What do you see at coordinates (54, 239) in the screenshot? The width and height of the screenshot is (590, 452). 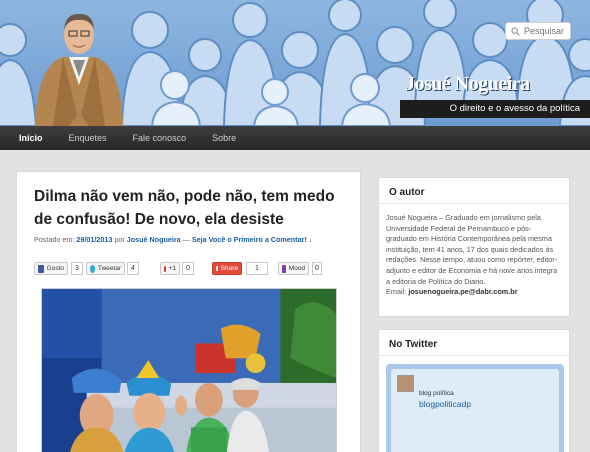 I see `meta-prefix: Postado em:` at bounding box center [54, 239].